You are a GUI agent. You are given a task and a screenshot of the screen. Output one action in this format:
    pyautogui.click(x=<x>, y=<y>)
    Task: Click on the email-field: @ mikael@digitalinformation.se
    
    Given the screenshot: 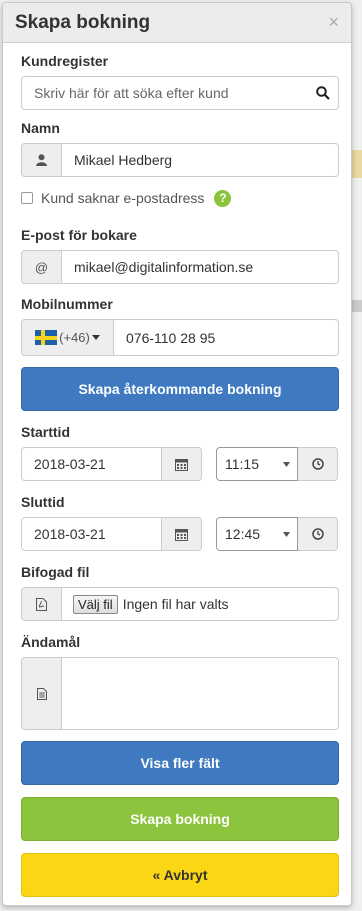 What is the action you would take?
    pyautogui.click(x=180, y=267)
    